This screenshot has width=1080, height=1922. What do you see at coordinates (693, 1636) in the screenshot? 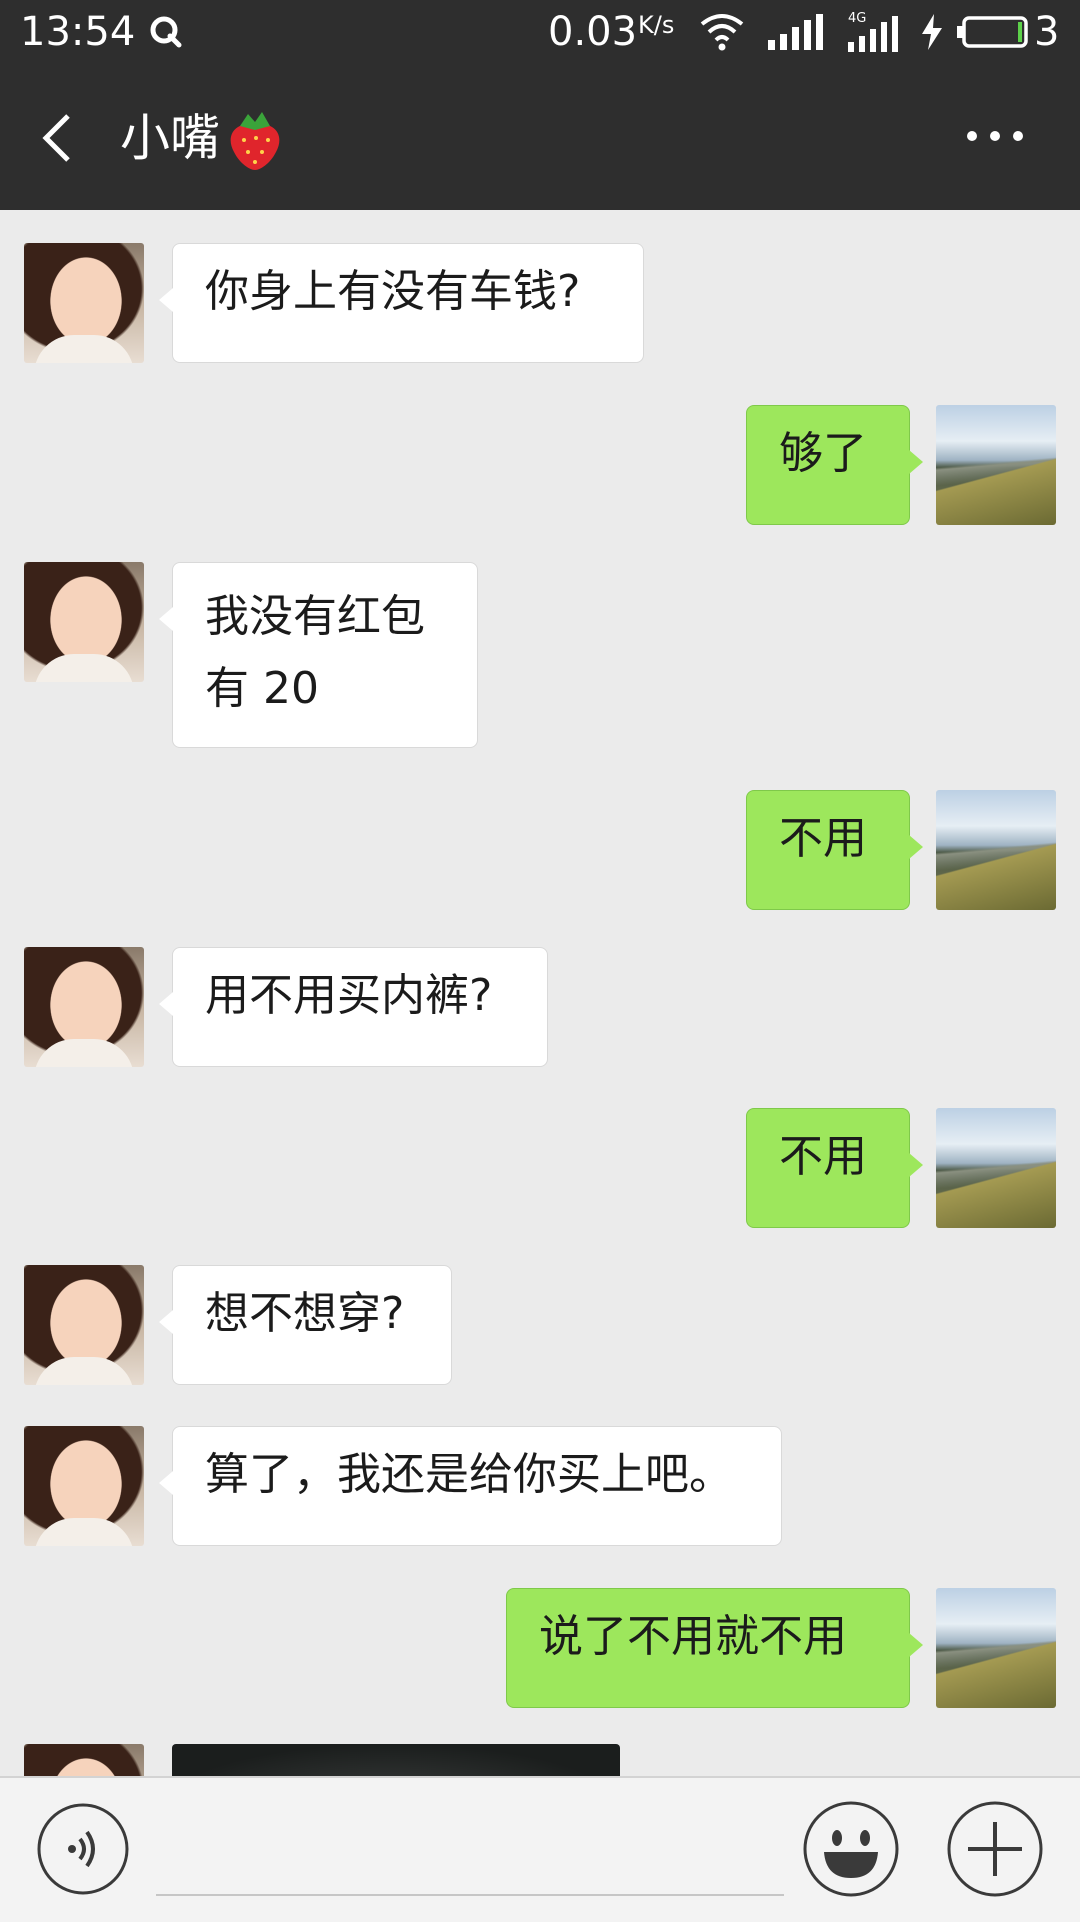
I see `message-text: 说了不用就不用` at bounding box center [693, 1636].